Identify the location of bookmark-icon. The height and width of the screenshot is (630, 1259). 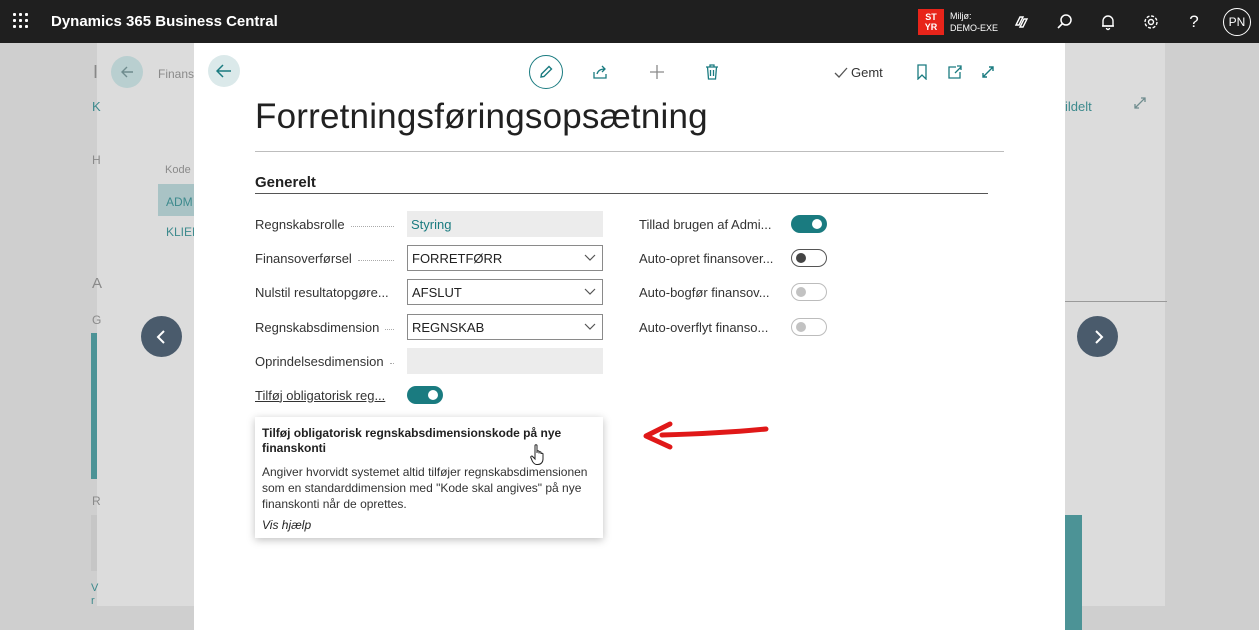
(922, 72).